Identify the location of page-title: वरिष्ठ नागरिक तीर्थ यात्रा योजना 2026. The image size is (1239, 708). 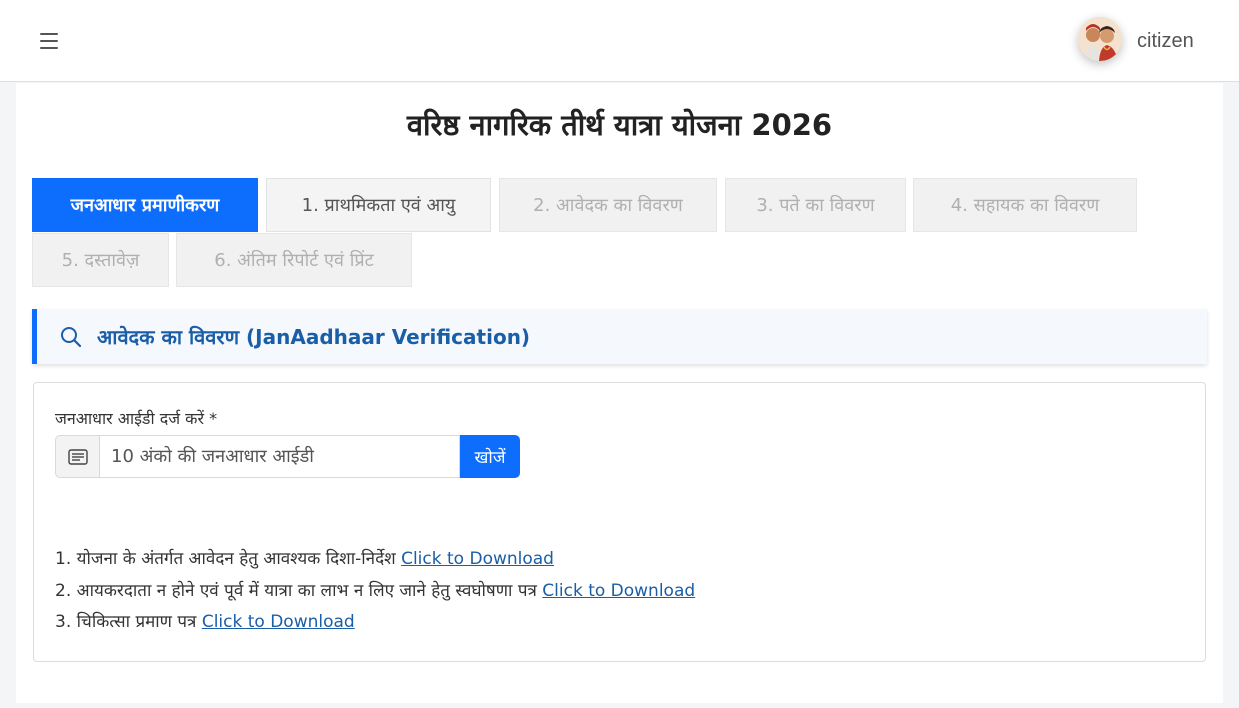
(619, 125).